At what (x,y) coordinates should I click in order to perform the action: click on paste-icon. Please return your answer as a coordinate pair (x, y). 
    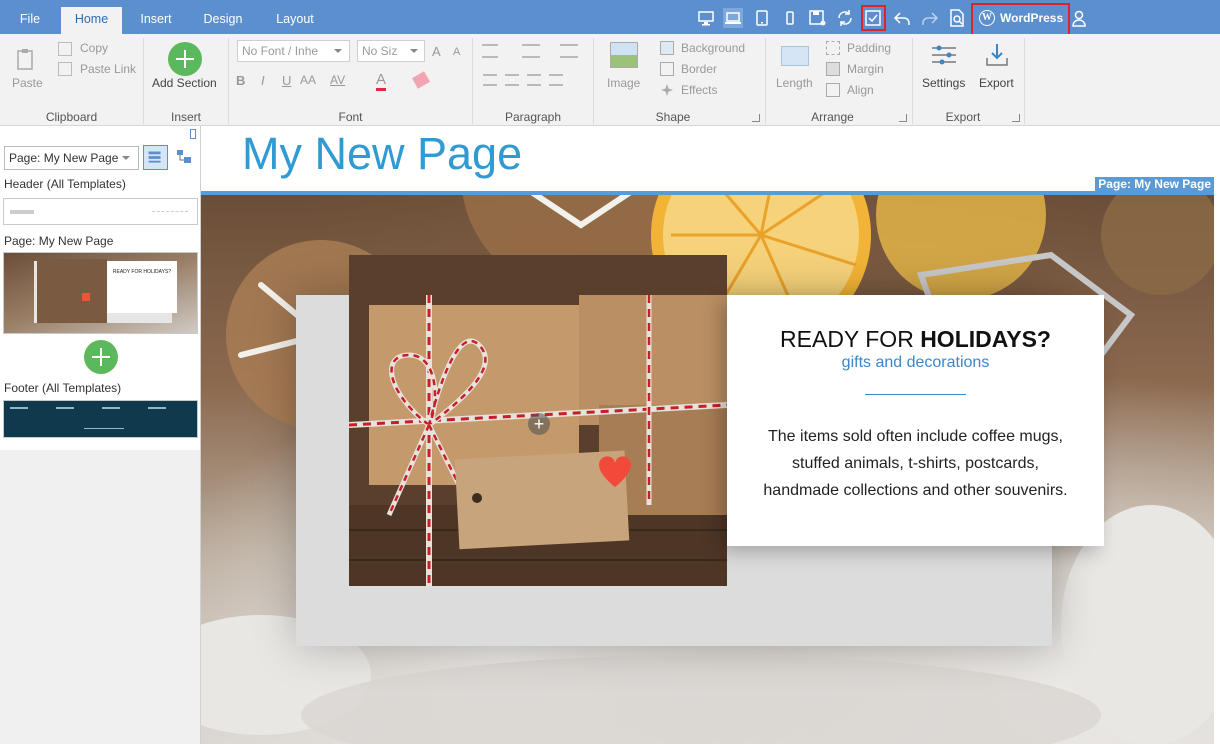
    Looking at the image, I should click on (26, 59).